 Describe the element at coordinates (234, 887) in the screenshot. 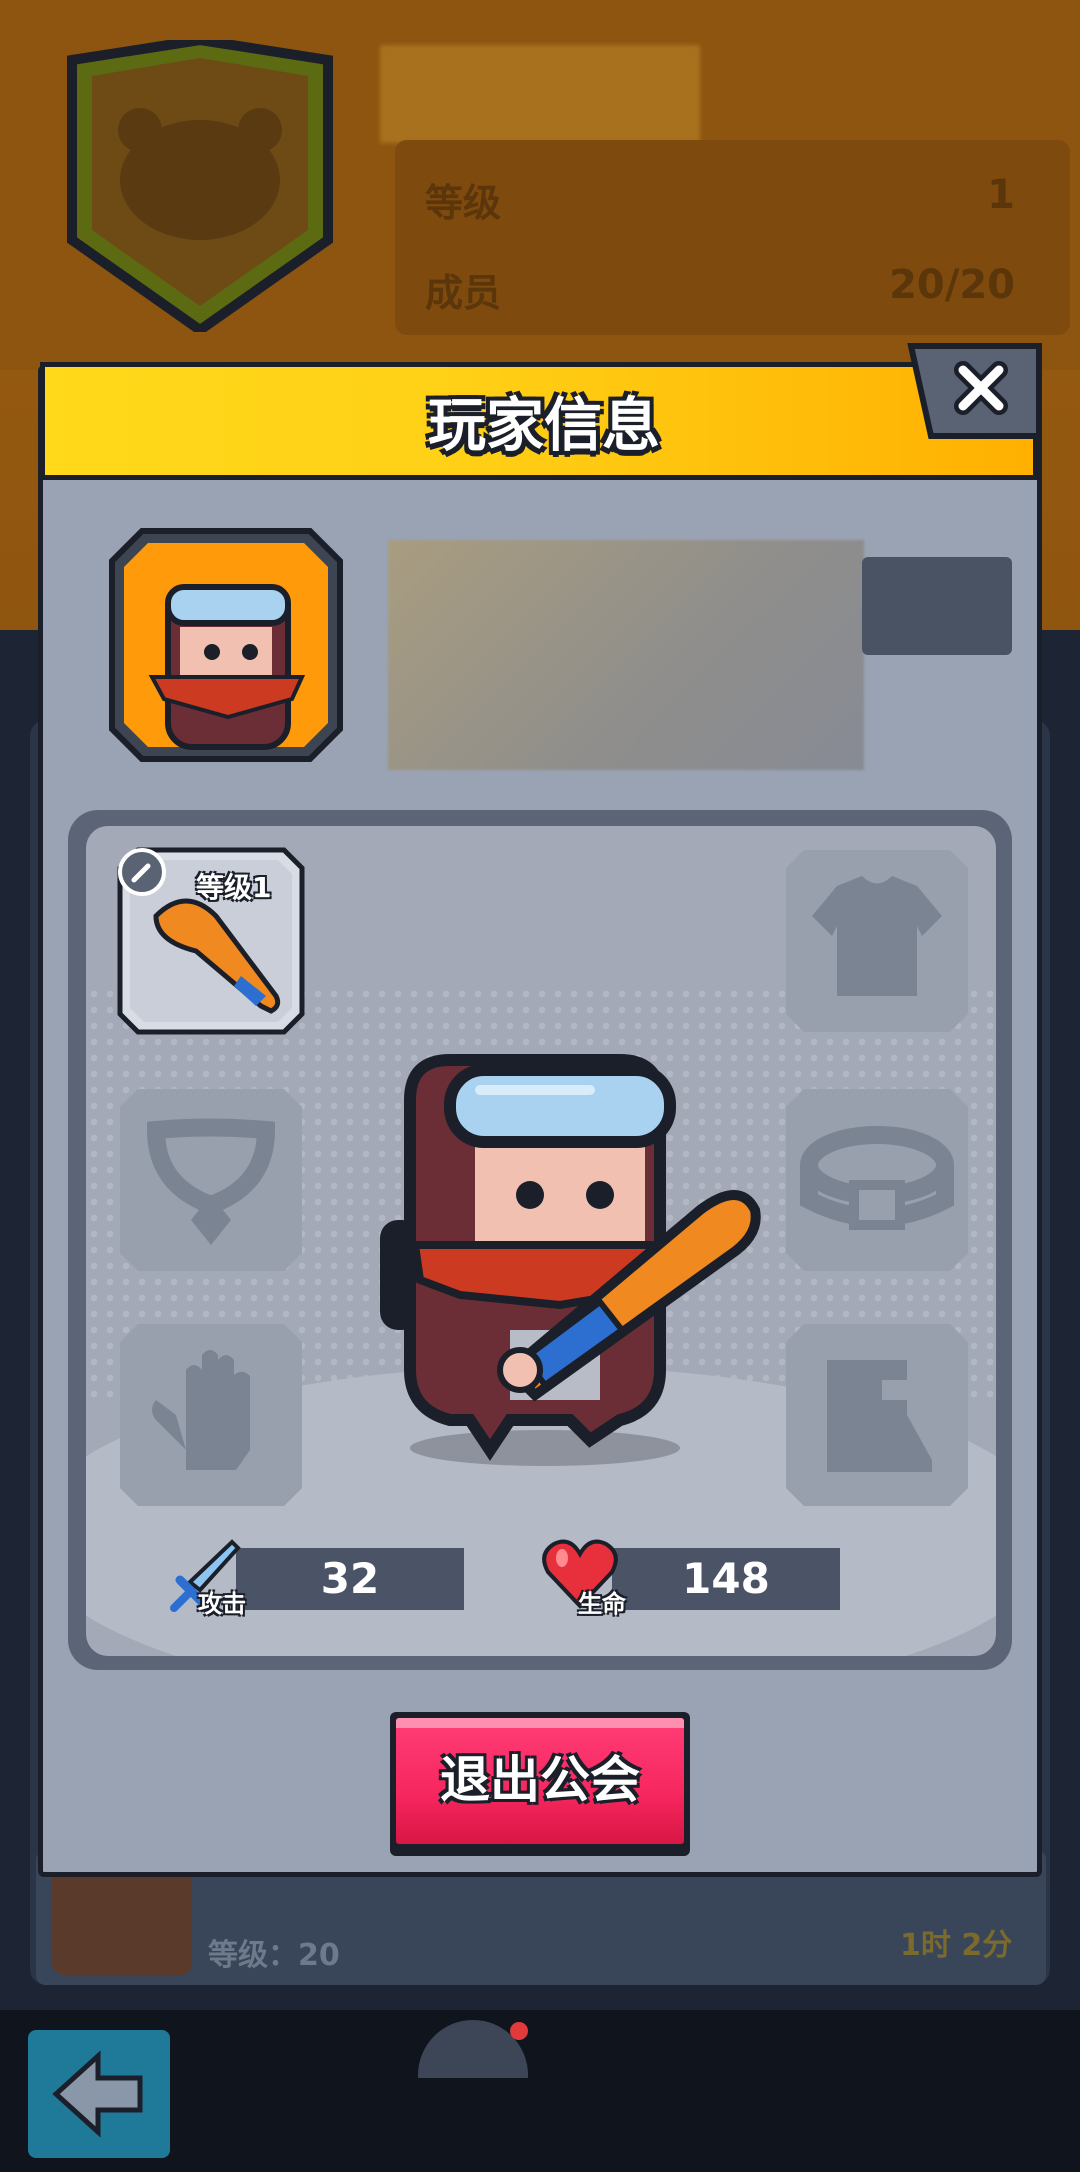

I see `weapon-level-label: 等级1` at that location.